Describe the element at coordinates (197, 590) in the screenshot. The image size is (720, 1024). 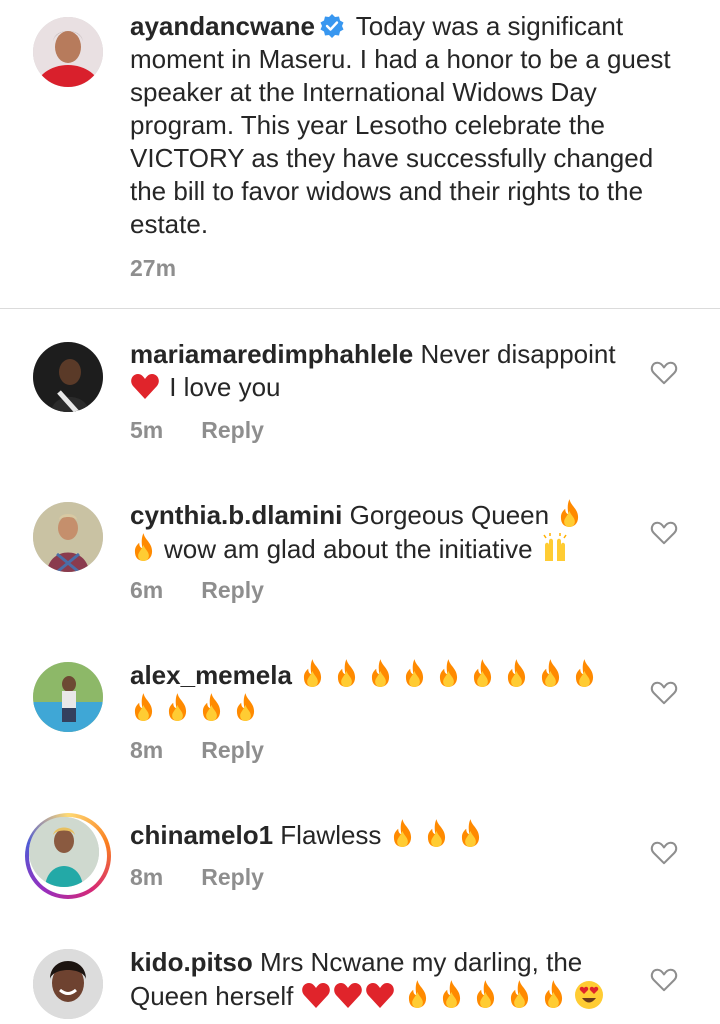
I see `comment-meta: 6m Reply` at that location.